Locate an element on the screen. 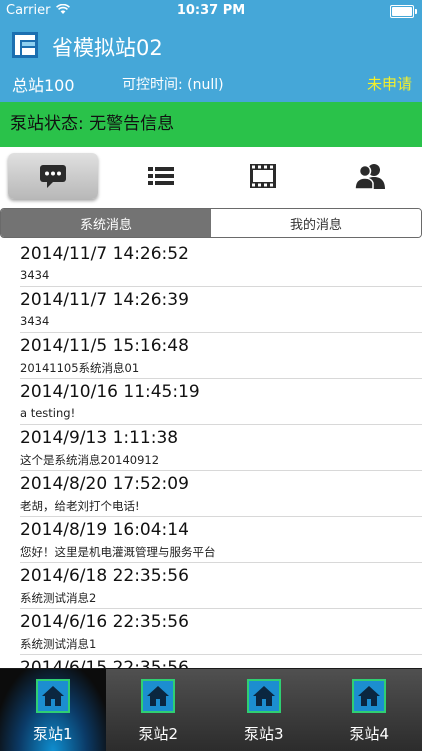 Image resolution: width=422 pixels, height=751 pixels. message-item: 2014/11/7 14:26:52 3434 is located at coordinates (221, 264).